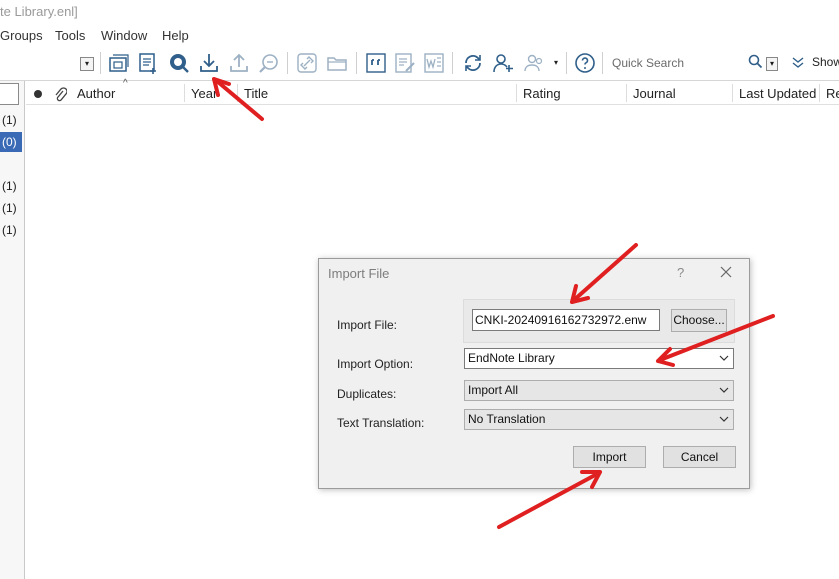 This screenshot has height=579, width=839. What do you see at coordinates (726, 272) in the screenshot?
I see `close-icon` at bounding box center [726, 272].